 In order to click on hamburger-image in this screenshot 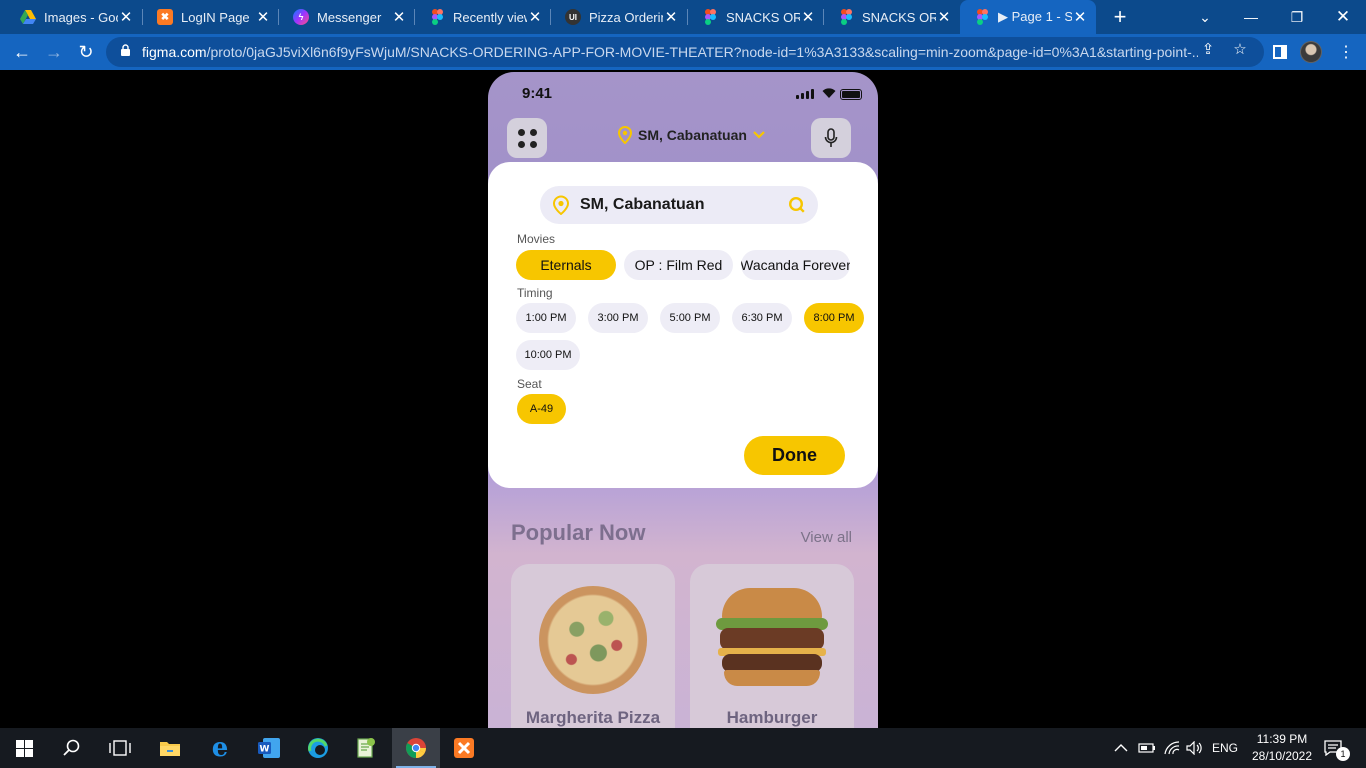, I will do `click(772, 638)`.